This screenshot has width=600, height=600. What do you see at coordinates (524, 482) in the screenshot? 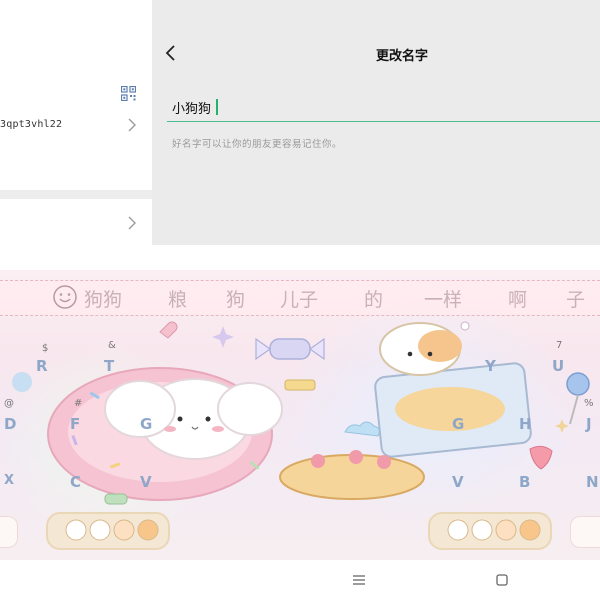
I see `key-b: B` at bounding box center [524, 482].